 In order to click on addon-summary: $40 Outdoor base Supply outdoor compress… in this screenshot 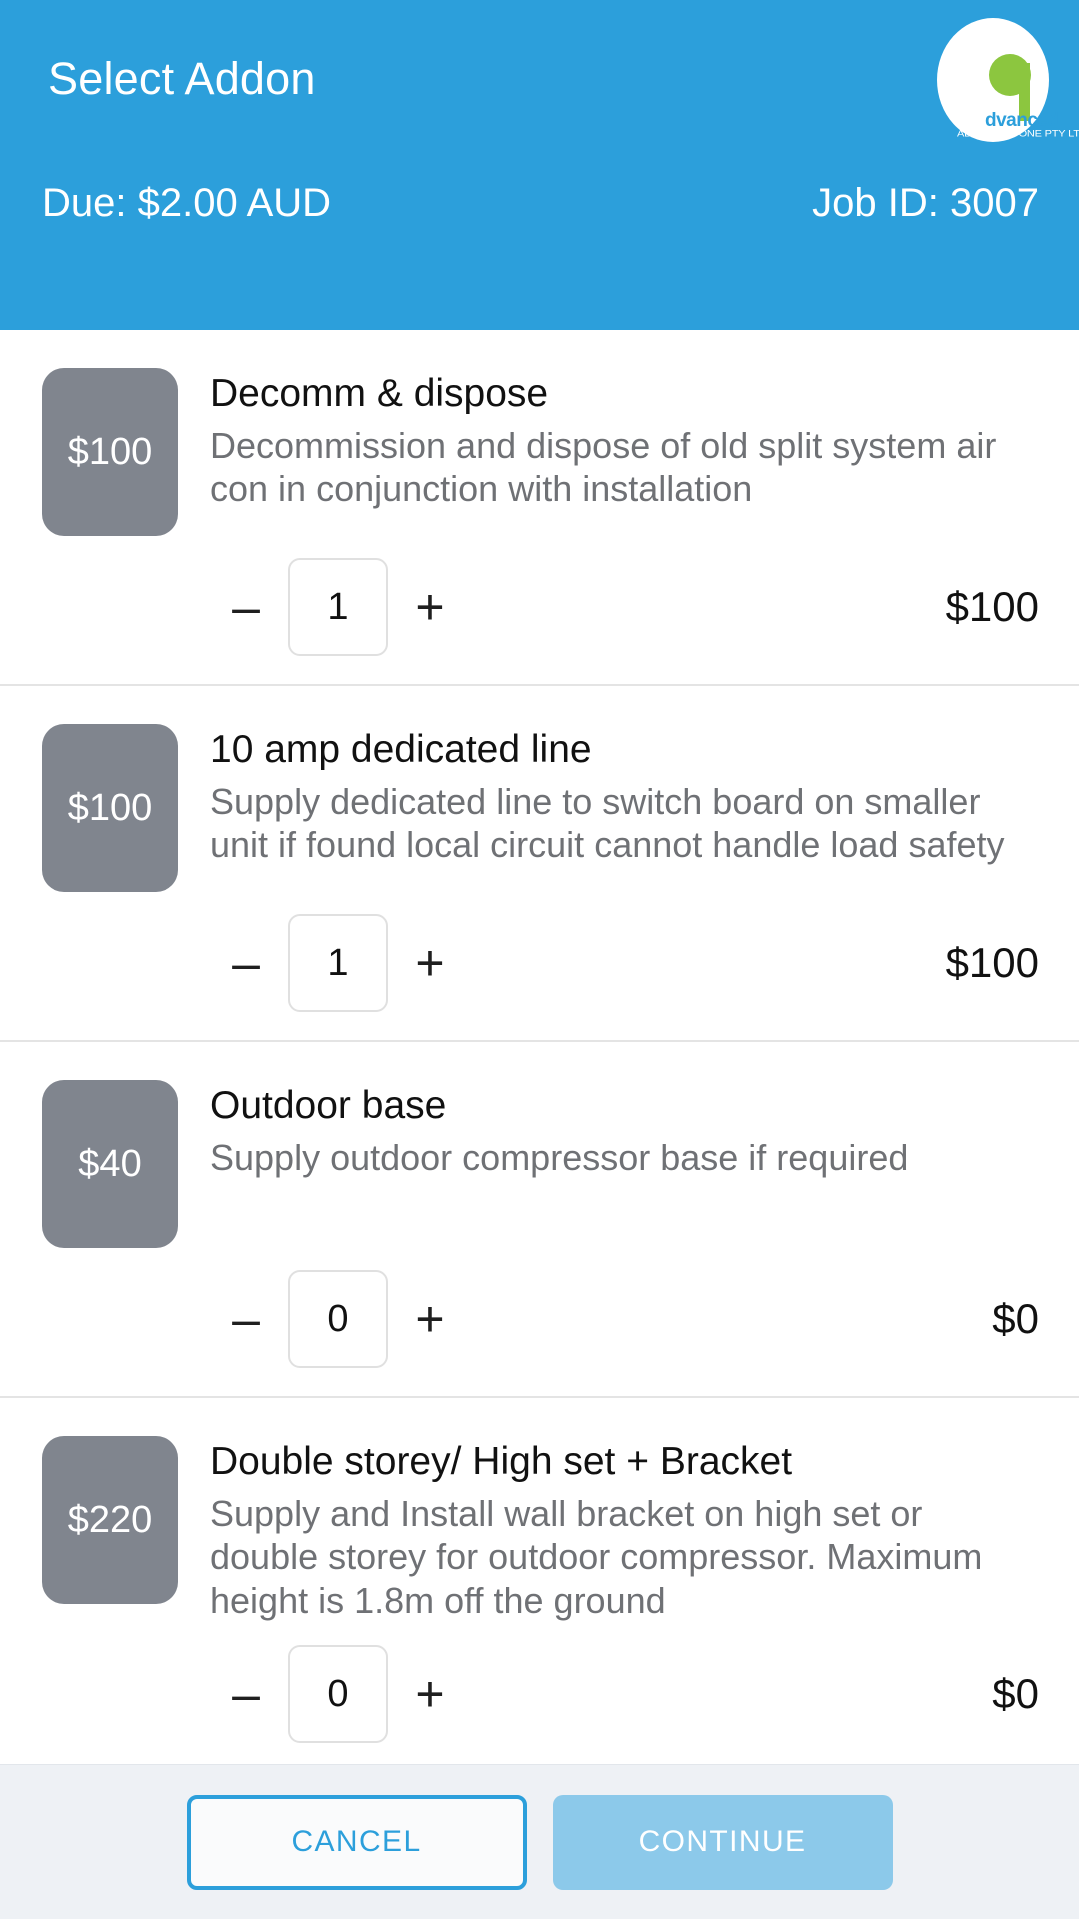, I will do `click(540, 1164)`.